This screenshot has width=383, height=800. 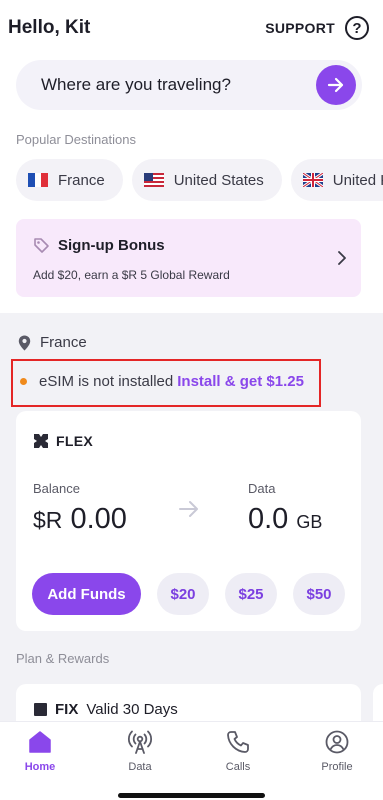 I want to click on nav-label: Home, so click(x=40, y=767).